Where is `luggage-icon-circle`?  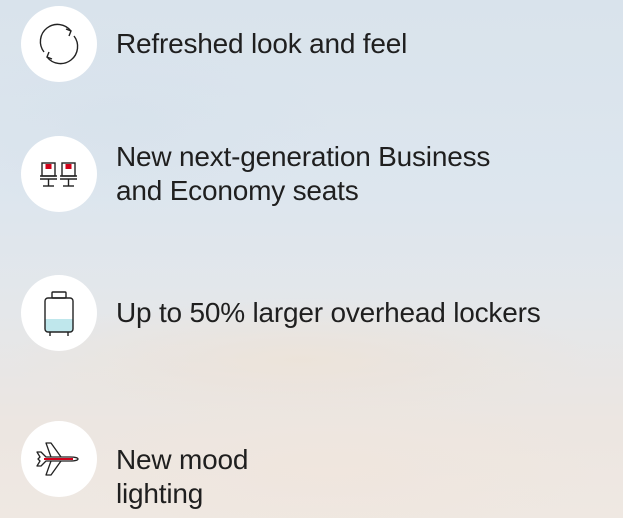
luggage-icon-circle is located at coordinates (59, 313).